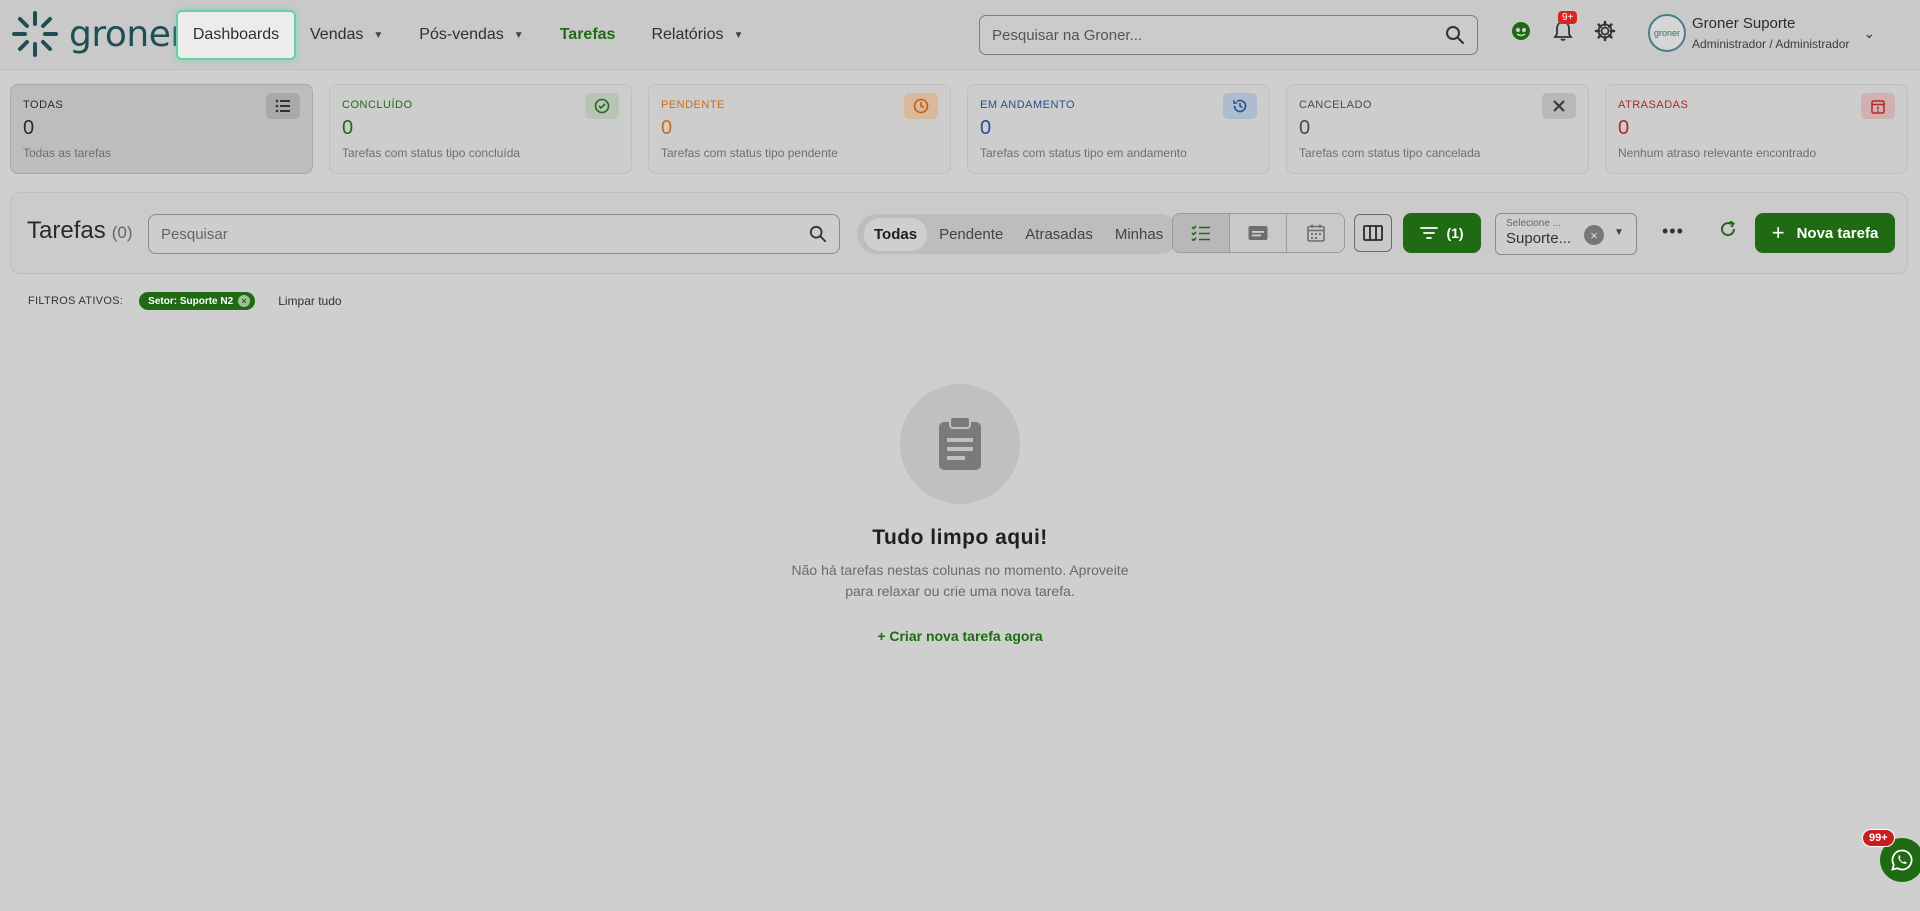 This screenshot has height=911, width=1920. I want to click on card-title: CANCELADO, so click(1335, 105).